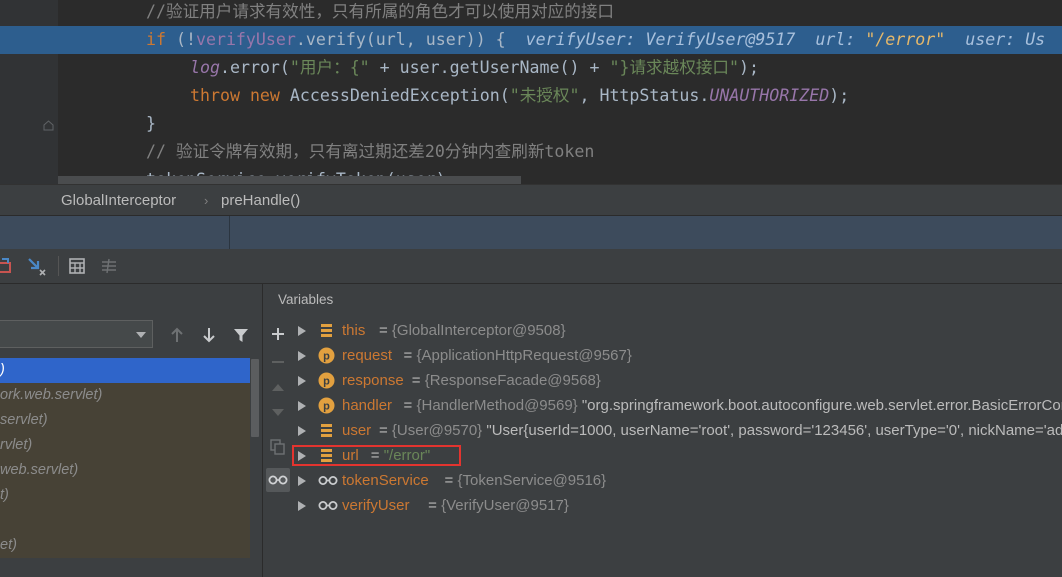  Describe the element at coordinates (328, 480) in the screenshot. I see `watch-icon` at that location.